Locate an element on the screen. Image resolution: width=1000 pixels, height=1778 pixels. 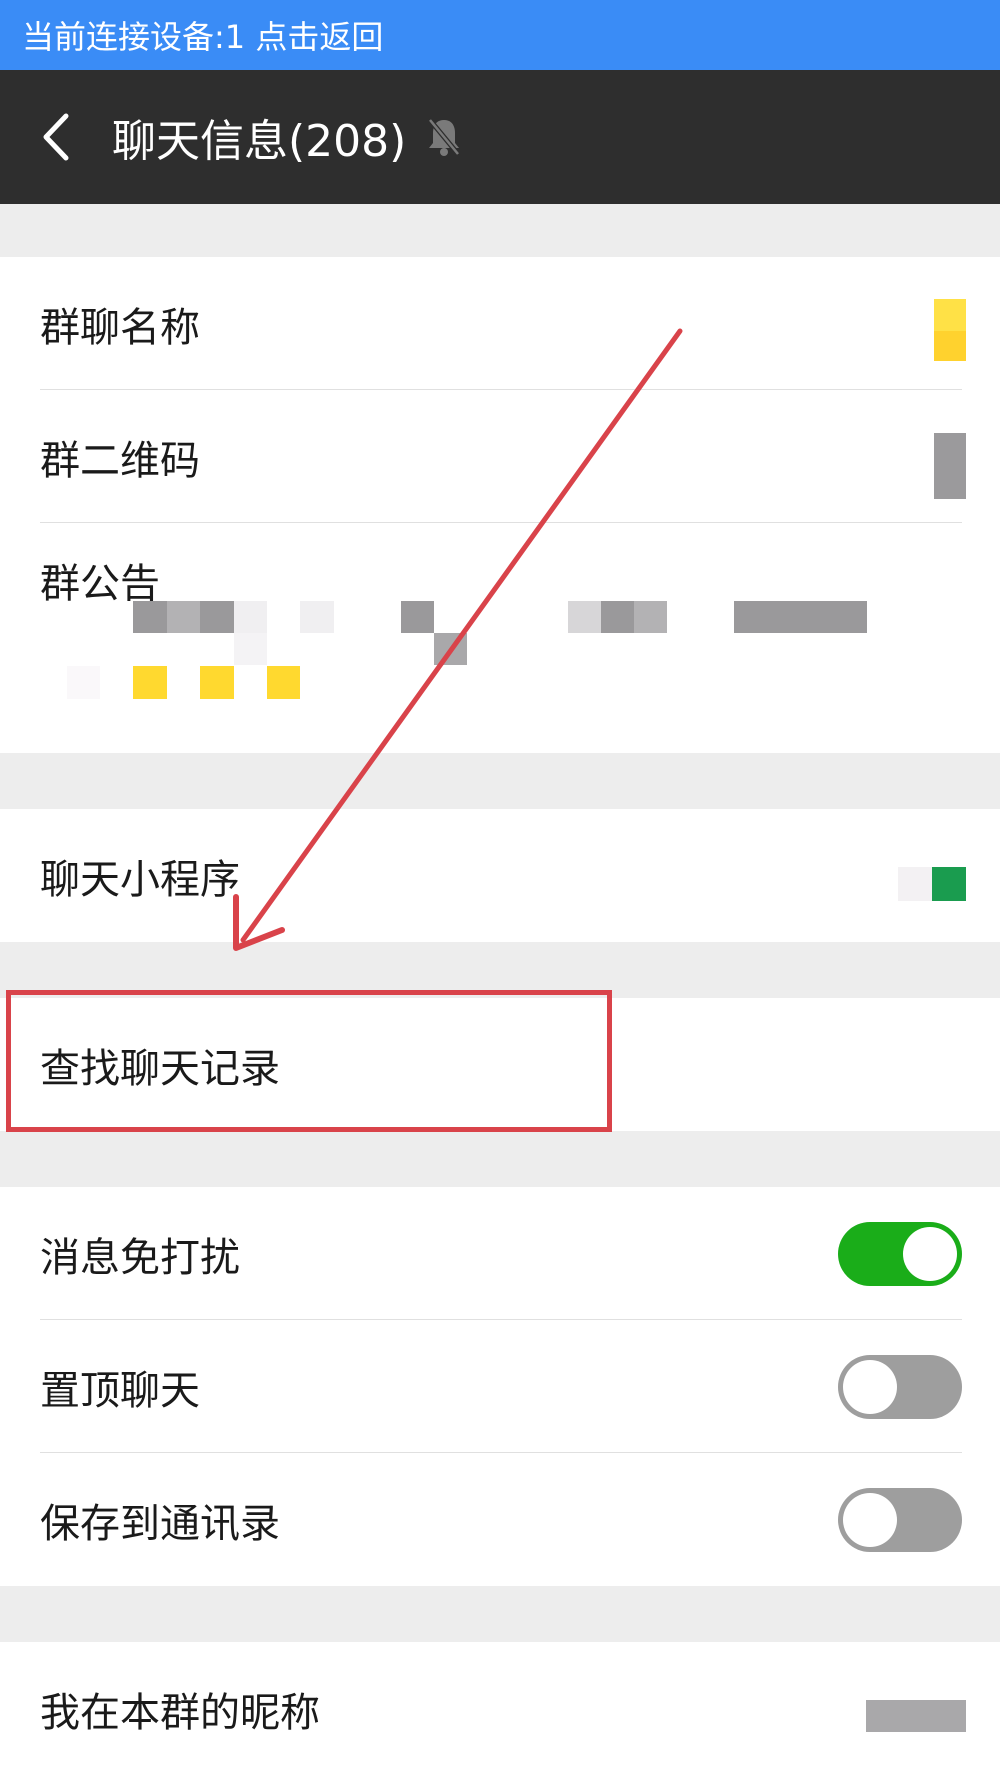
search-history-section: 查找聊天记录 is located at coordinates (500, 1064).